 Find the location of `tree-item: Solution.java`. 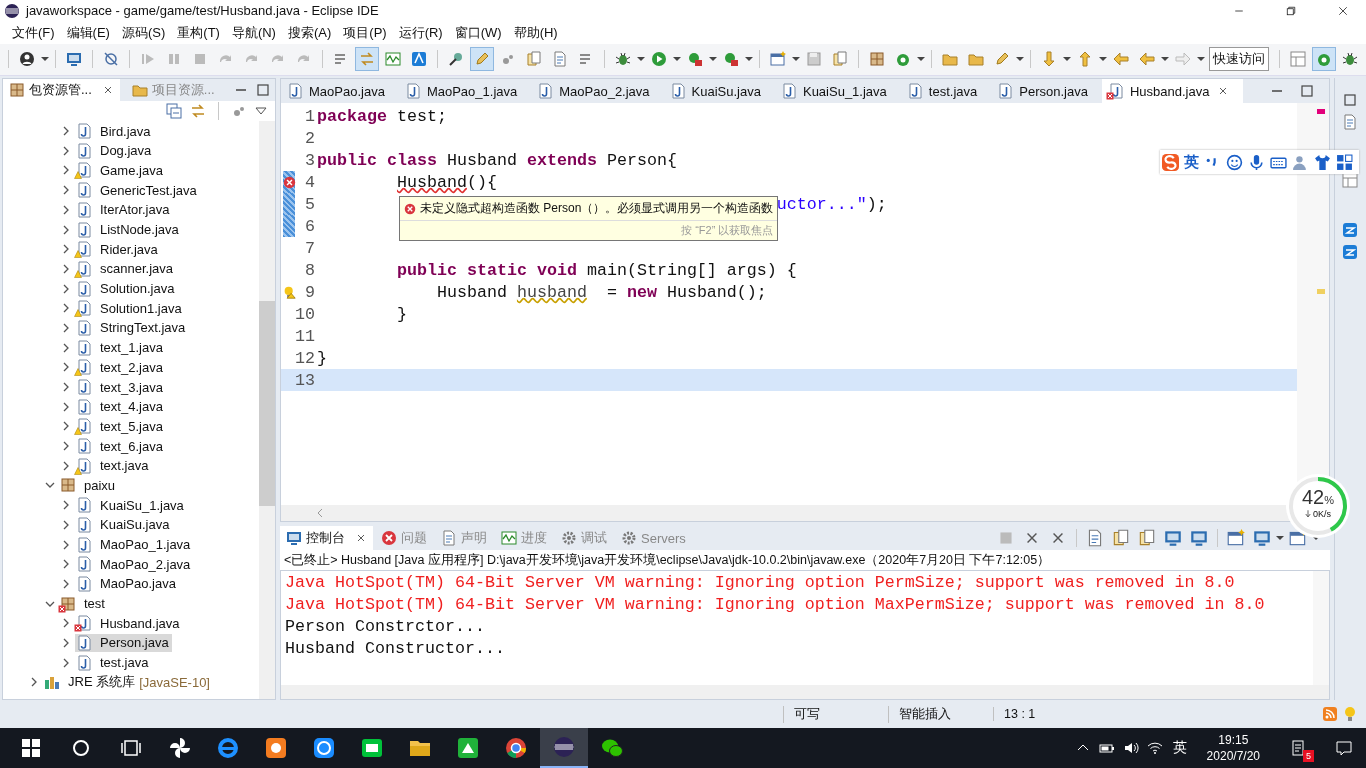

tree-item: Solution.java is located at coordinates (126, 288).